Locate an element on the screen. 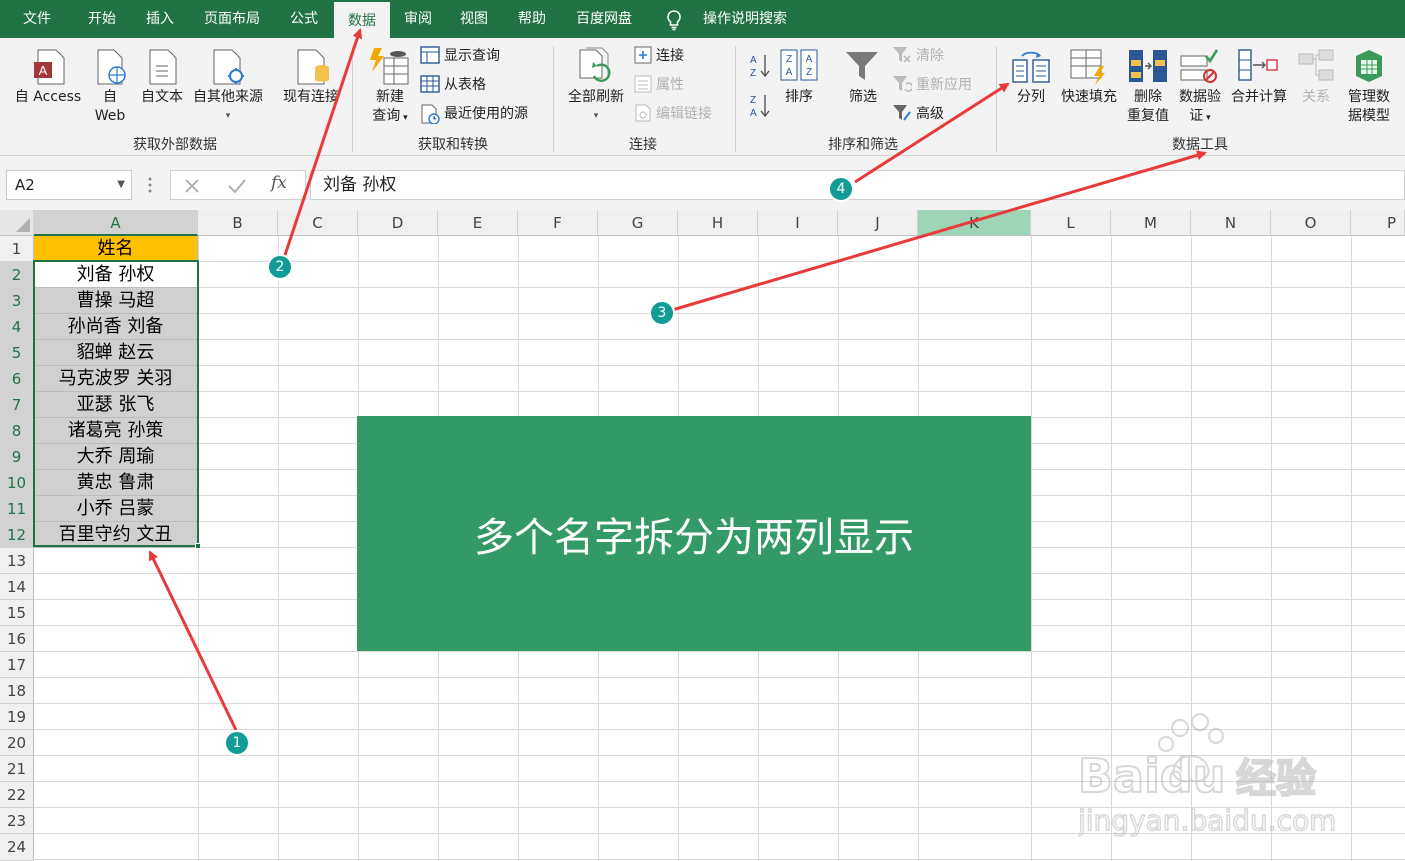 This screenshot has height=861, width=1405. show-queries-button: 显示查询 is located at coordinates (472, 56).